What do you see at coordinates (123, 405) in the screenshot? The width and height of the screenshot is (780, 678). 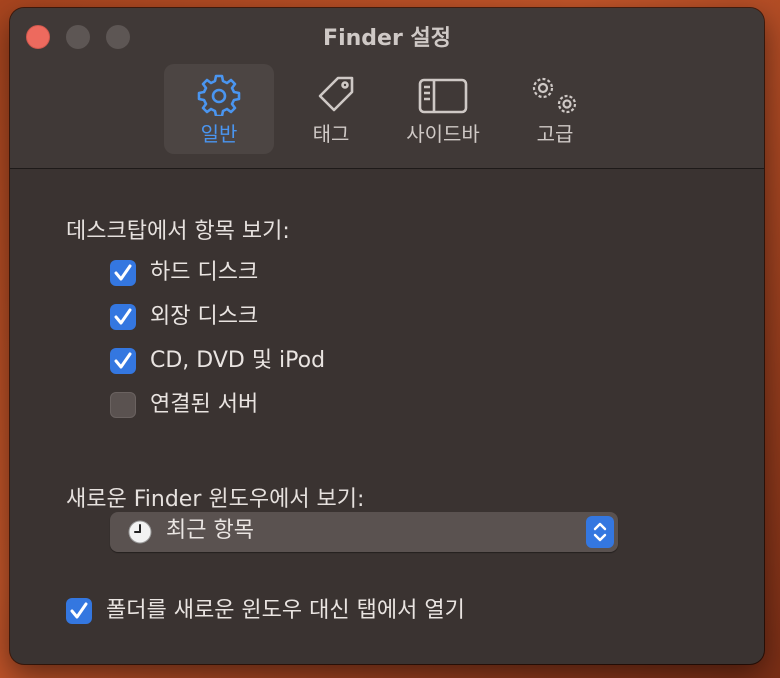 I see `connected-servers-checkbox` at bounding box center [123, 405].